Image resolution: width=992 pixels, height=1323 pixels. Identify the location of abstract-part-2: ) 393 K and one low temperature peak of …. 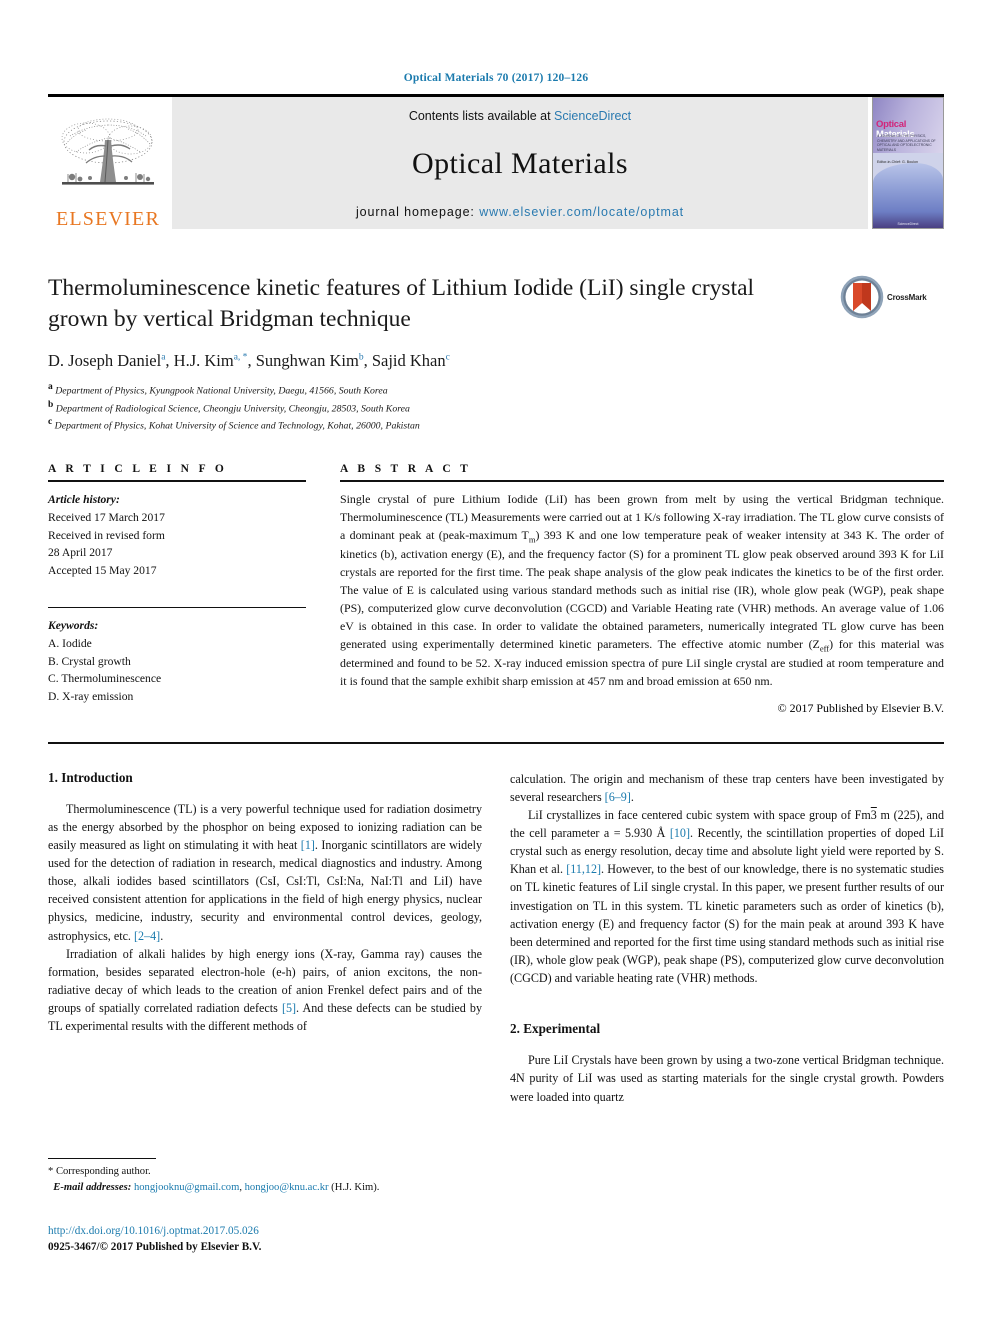
(642, 589).